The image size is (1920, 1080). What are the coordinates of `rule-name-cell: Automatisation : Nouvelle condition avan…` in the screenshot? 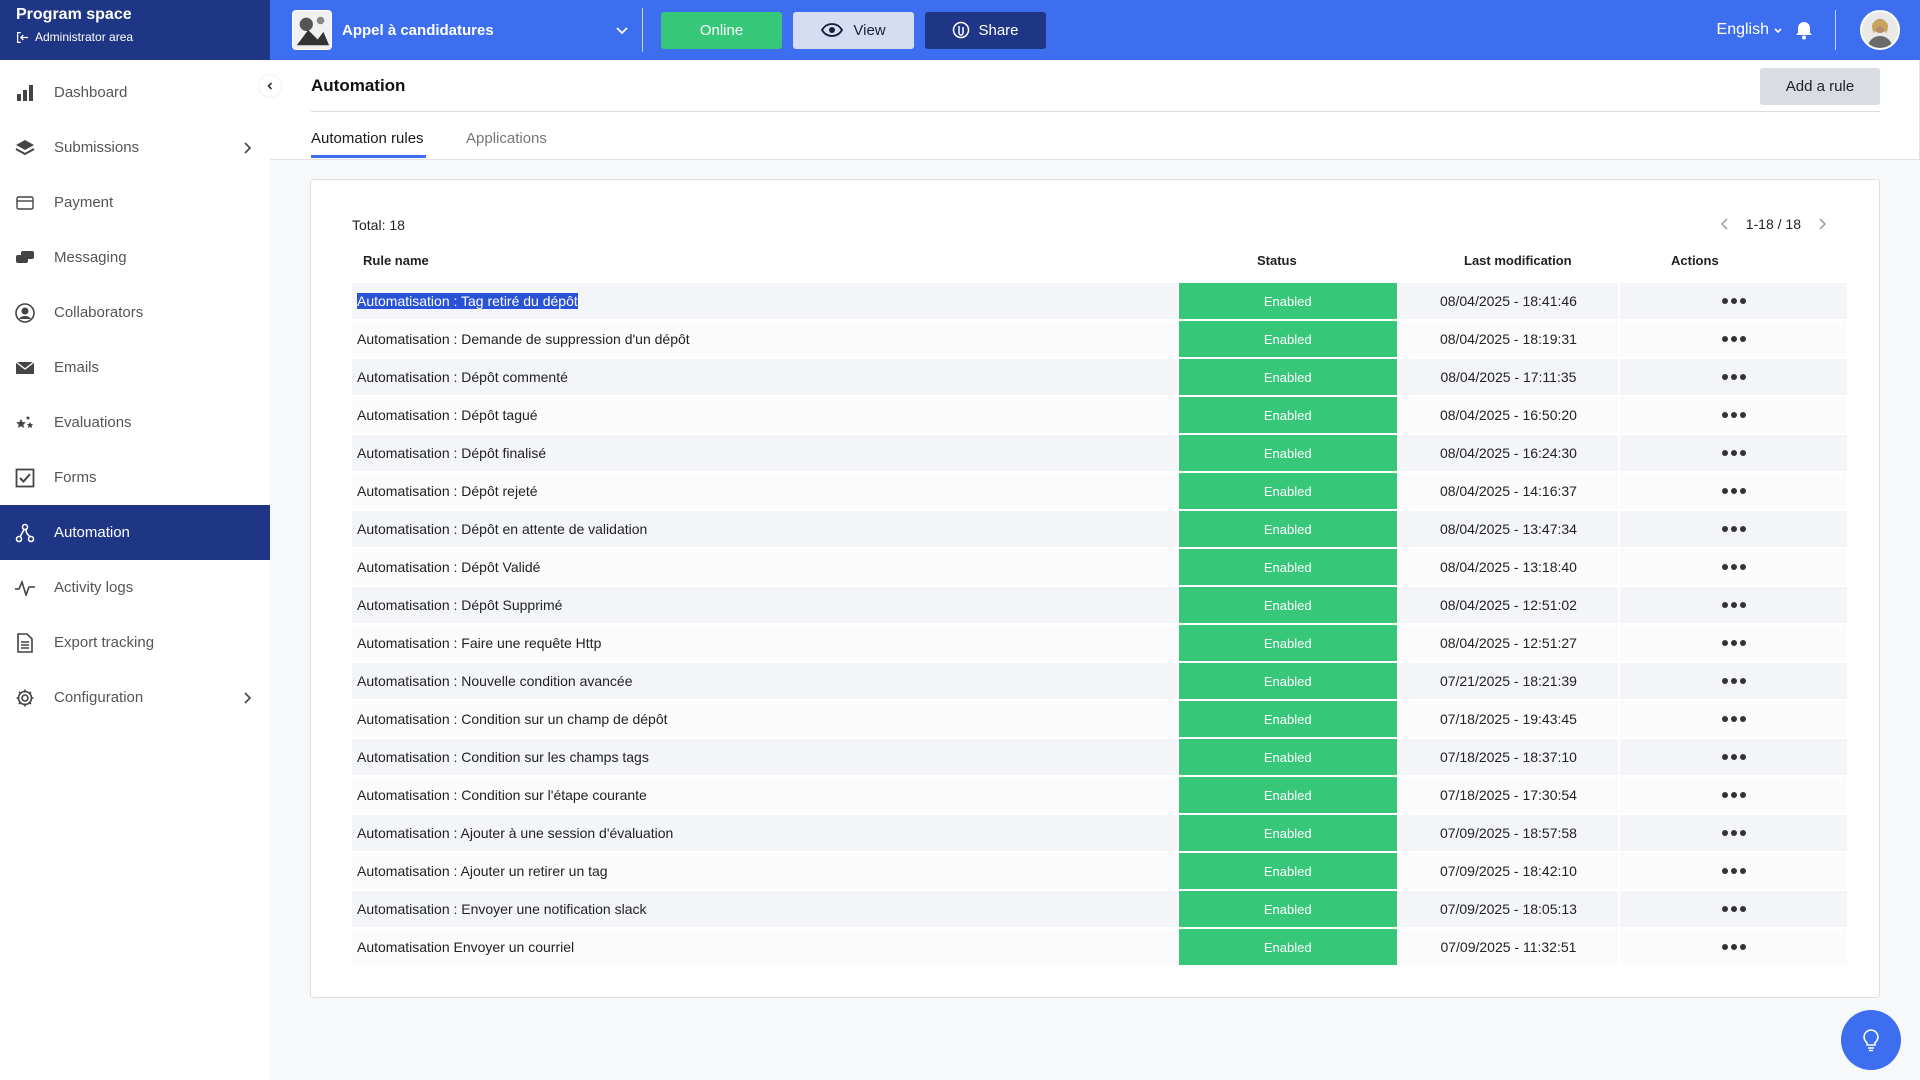 It's located at (764, 681).